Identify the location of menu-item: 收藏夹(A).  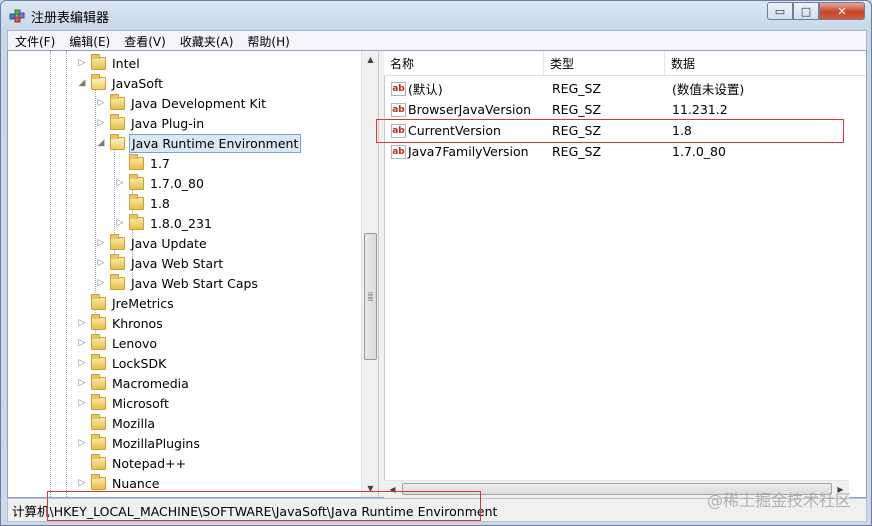
(207, 41).